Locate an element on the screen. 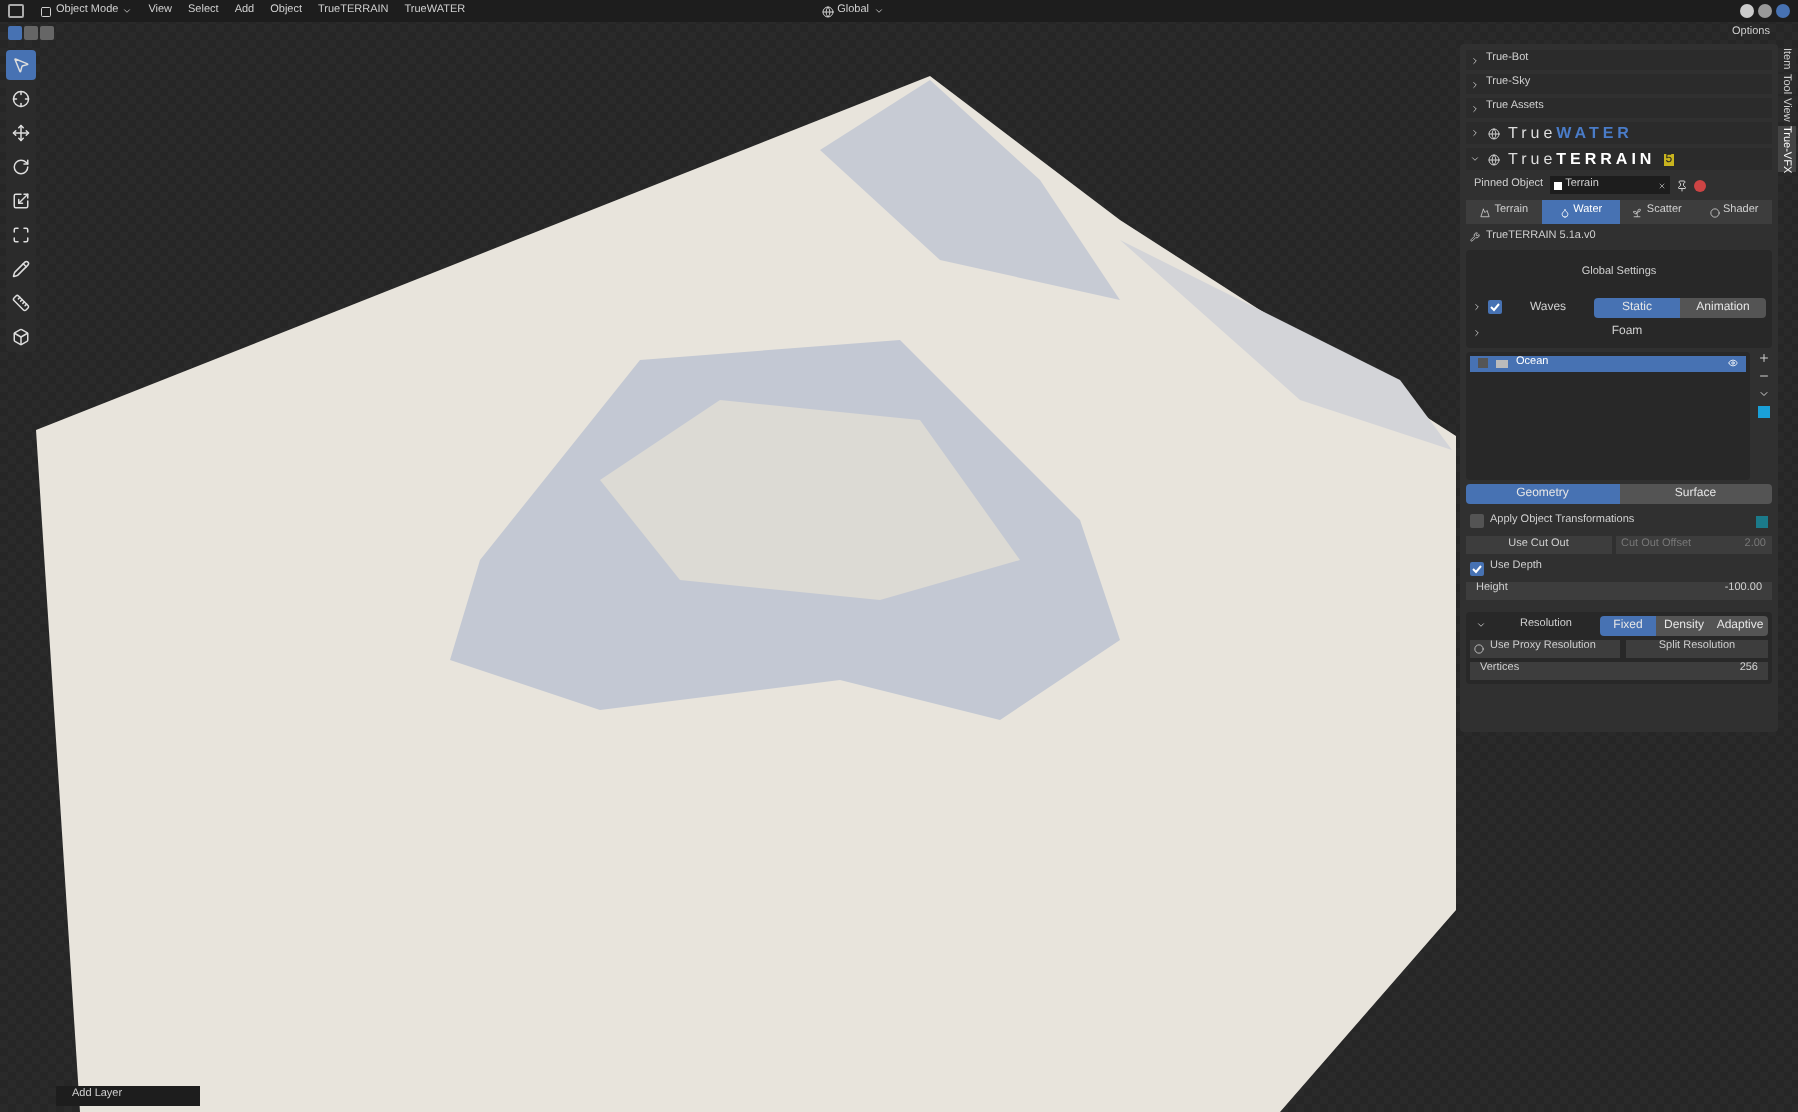  layer-type-icon is located at coordinates (1502, 363).